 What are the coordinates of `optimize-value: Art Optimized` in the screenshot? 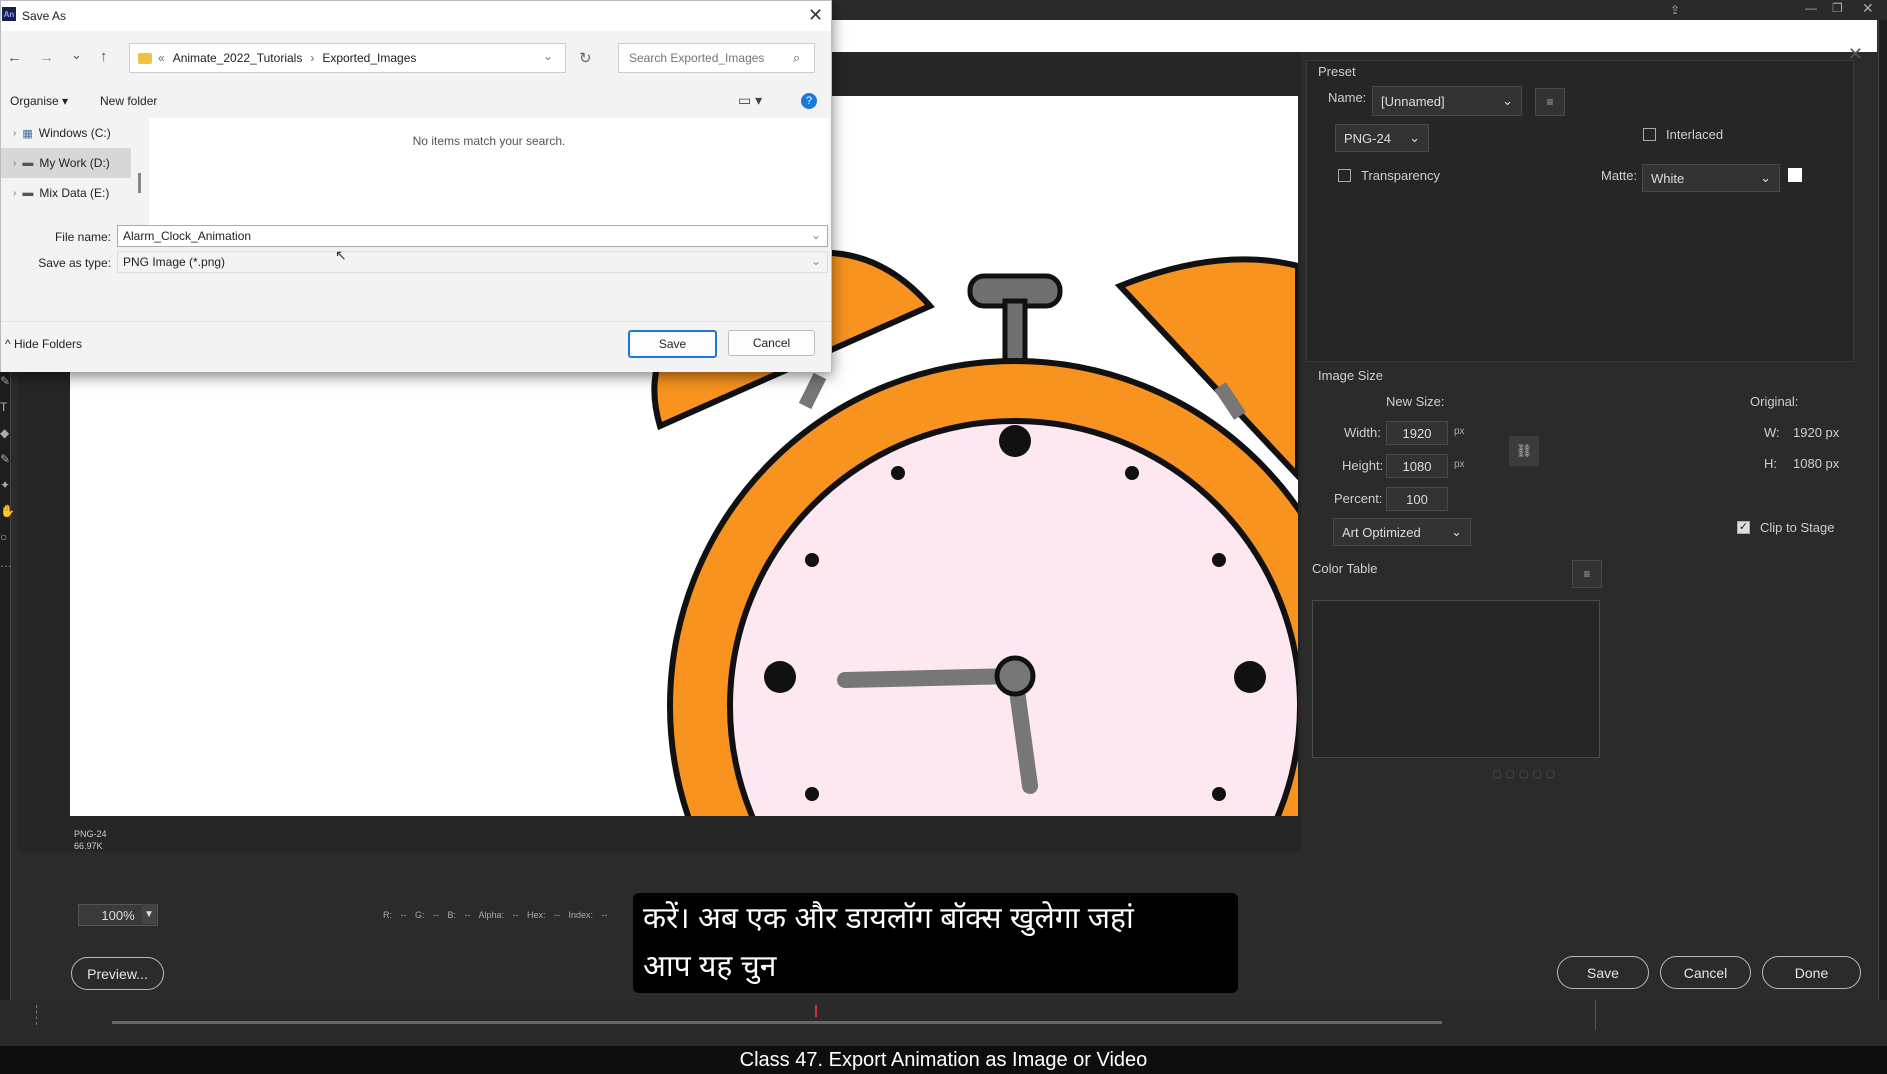 It's located at (1381, 532).